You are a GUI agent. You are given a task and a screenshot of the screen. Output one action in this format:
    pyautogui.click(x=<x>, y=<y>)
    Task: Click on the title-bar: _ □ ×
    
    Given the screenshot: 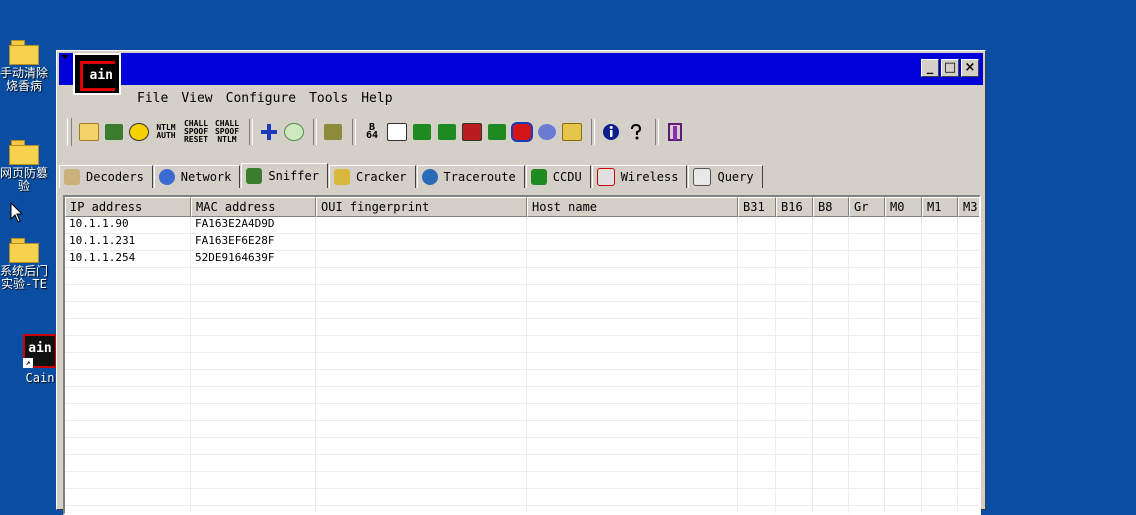 What is the action you would take?
    pyautogui.click(x=521, y=69)
    